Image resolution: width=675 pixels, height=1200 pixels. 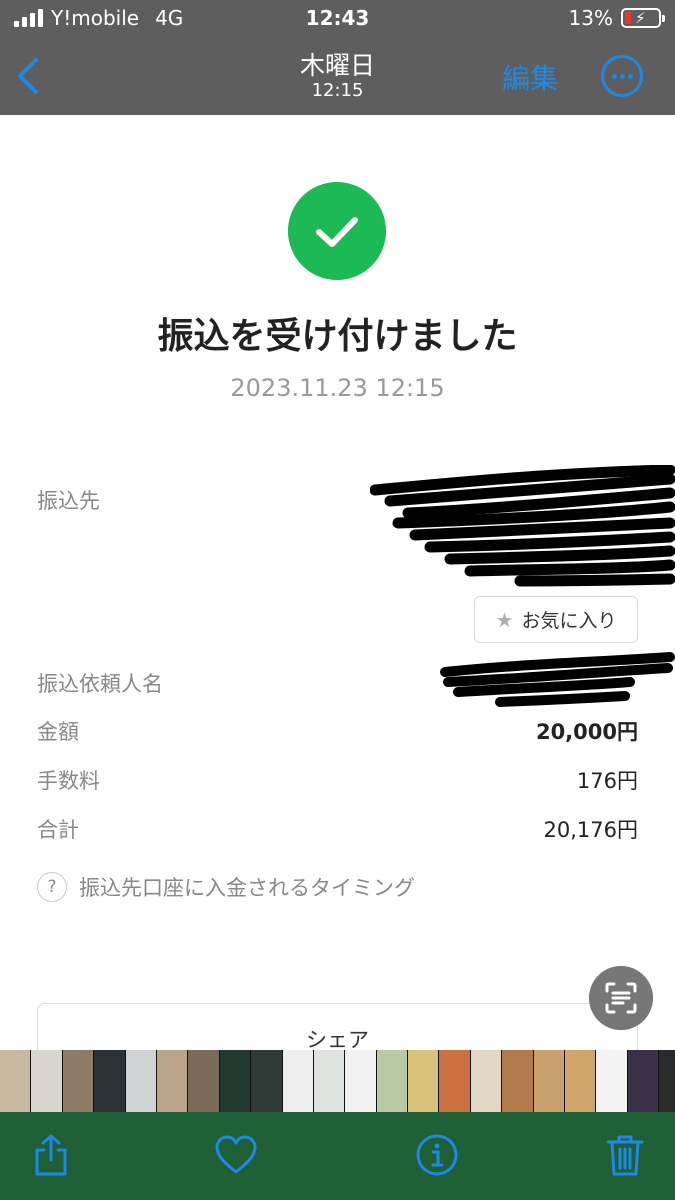 I want to click on total-value: 20,176円, so click(x=590, y=830).